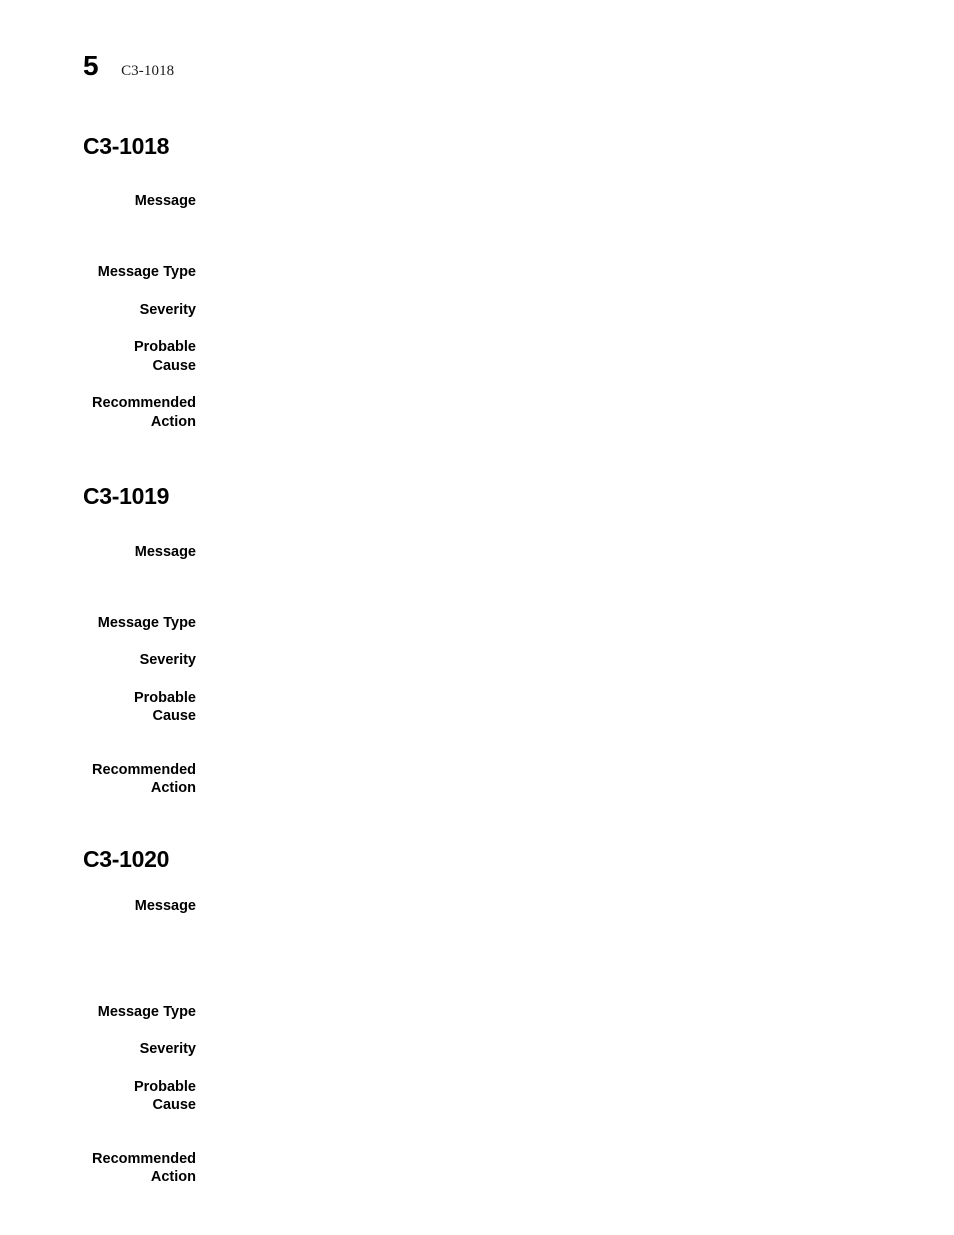 This screenshot has width=954, height=1235. I want to click on running-header: 5 C3-1018, so click(128, 66).